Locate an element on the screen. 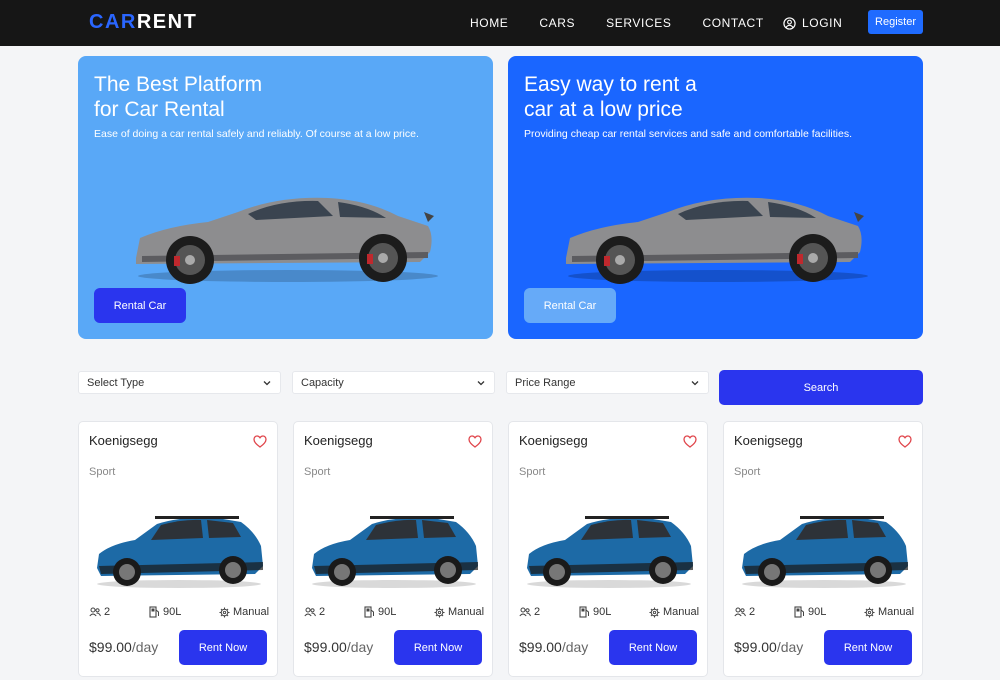  nav-contact: CONTACT is located at coordinates (732, 23).